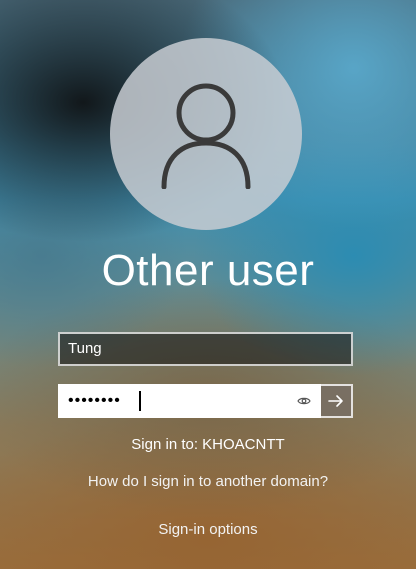 This screenshot has height=569, width=416. I want to click on sign-in-options-link: Sign-in options, so click(208, 529).